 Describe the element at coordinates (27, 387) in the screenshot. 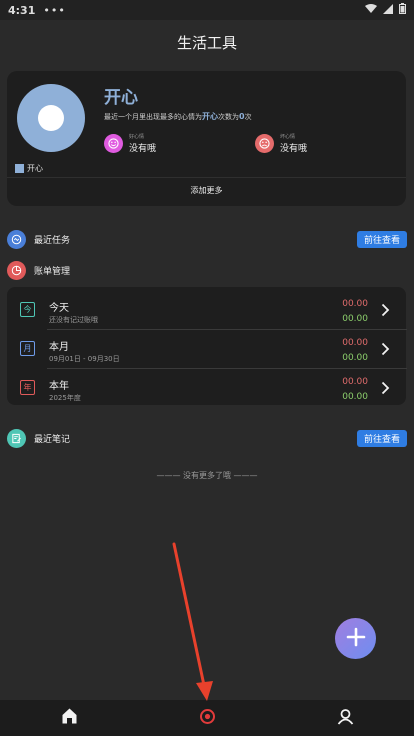

I see `year-badge-icon: 年` at that location.